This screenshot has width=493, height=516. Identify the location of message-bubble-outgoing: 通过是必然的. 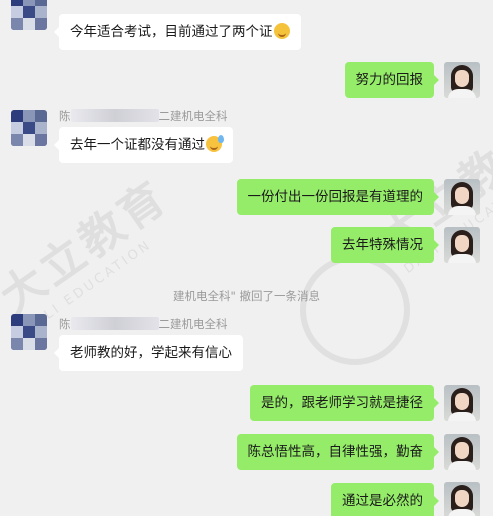
(385, 499).